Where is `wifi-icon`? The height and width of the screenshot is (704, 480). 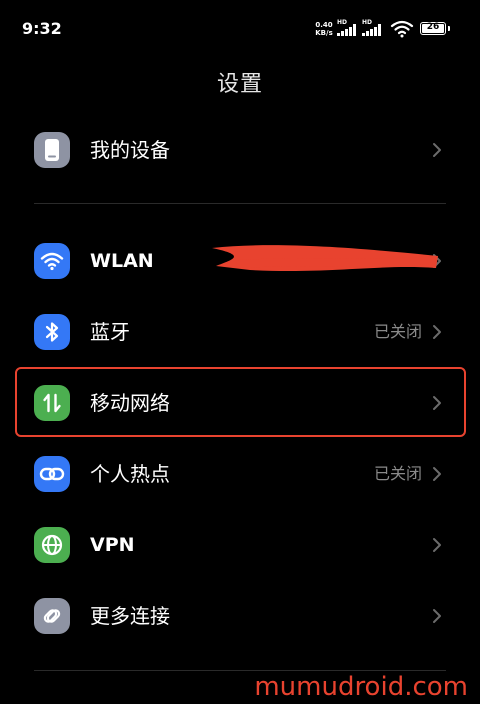
wifi-icon is located at coordinates (52, 261).